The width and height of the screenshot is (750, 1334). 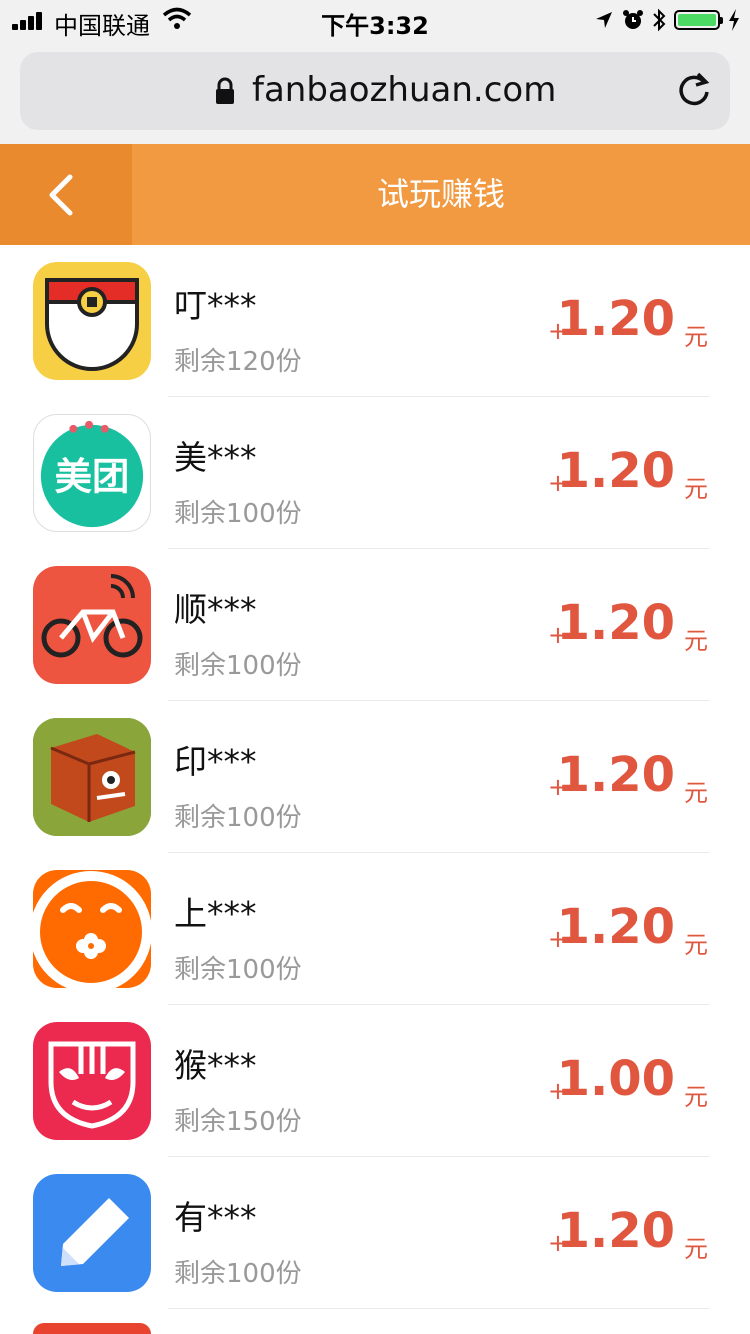 What do you see at coordinates (92, 625) in the screenshot?
I see `bike-icon` at bounding box center [92, 625].